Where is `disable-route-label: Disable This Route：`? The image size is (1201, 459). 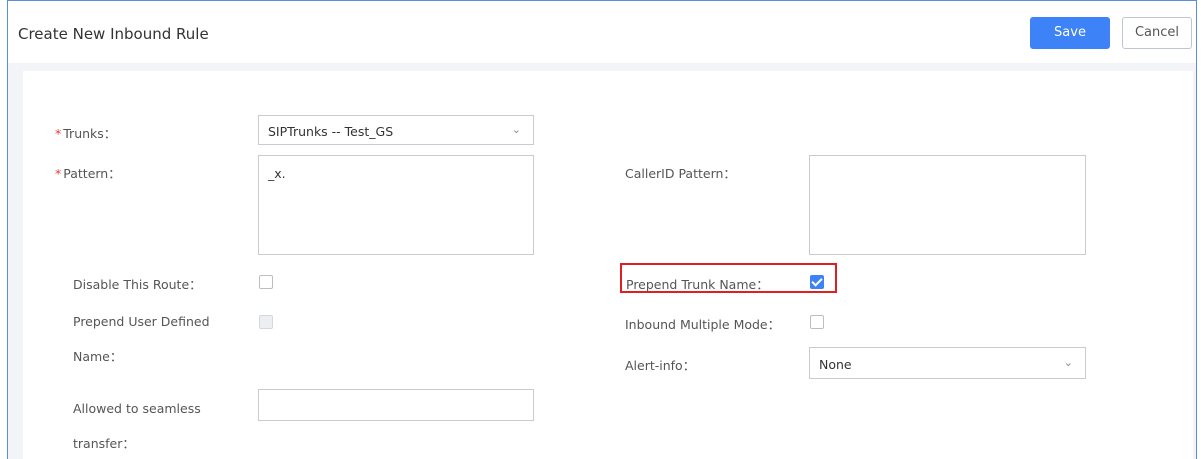 disable-route-label: Disable This Route： is located at coordinates (137, 284).